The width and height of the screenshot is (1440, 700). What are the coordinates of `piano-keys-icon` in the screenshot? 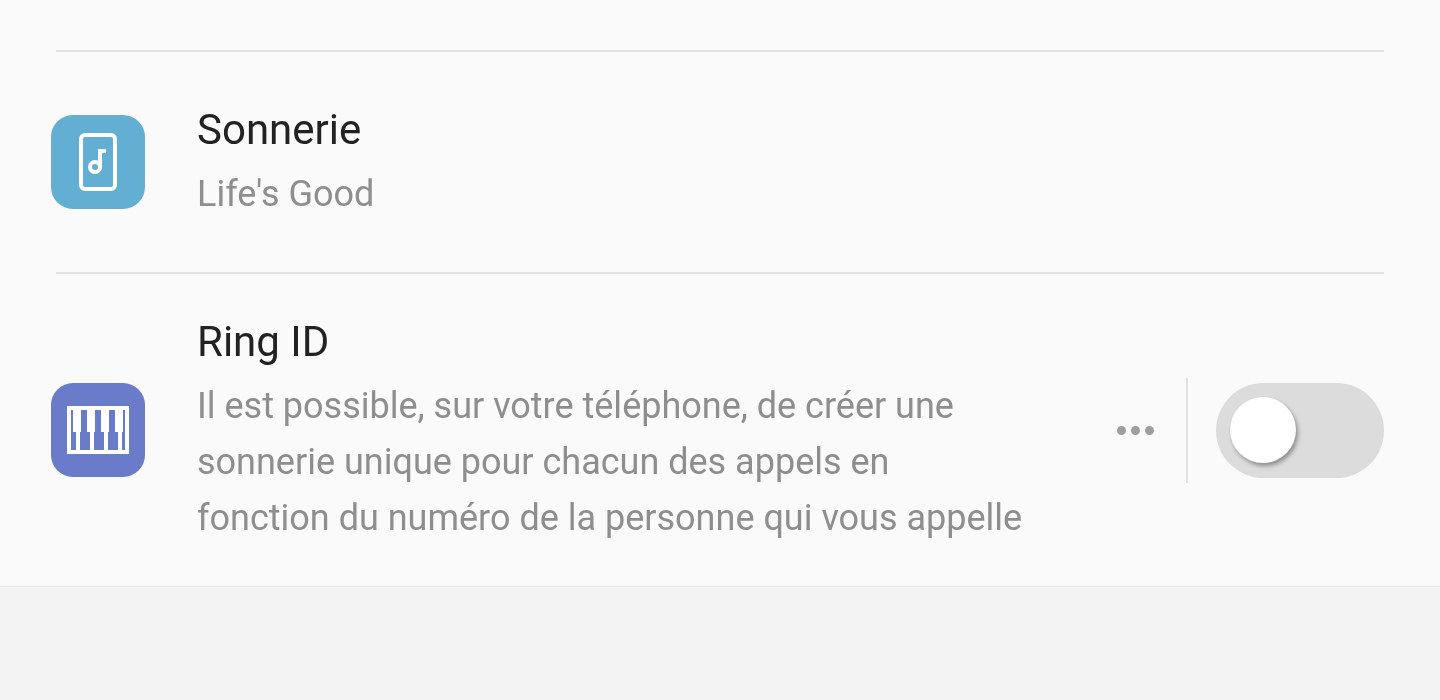 It's located at (98, 430).